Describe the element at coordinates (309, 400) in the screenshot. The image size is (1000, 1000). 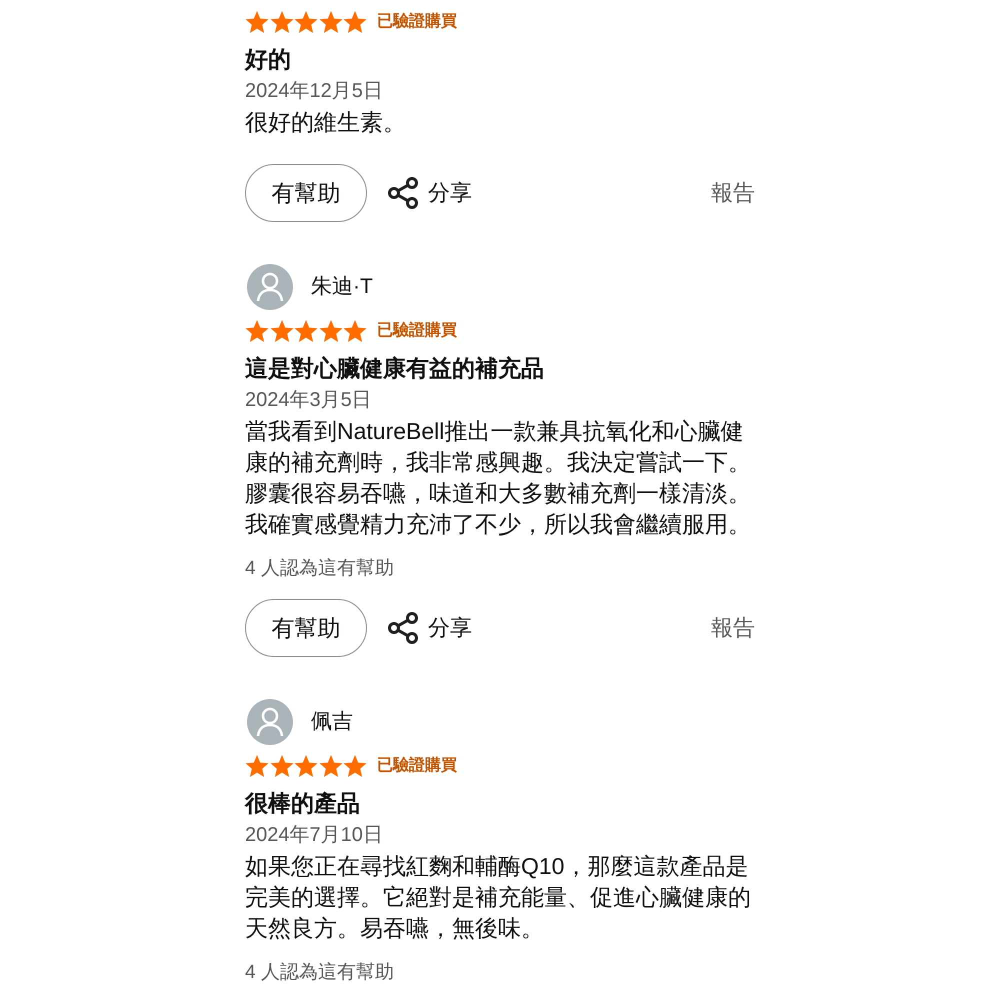
I see `review-date: 2024年3月5日` at that location.